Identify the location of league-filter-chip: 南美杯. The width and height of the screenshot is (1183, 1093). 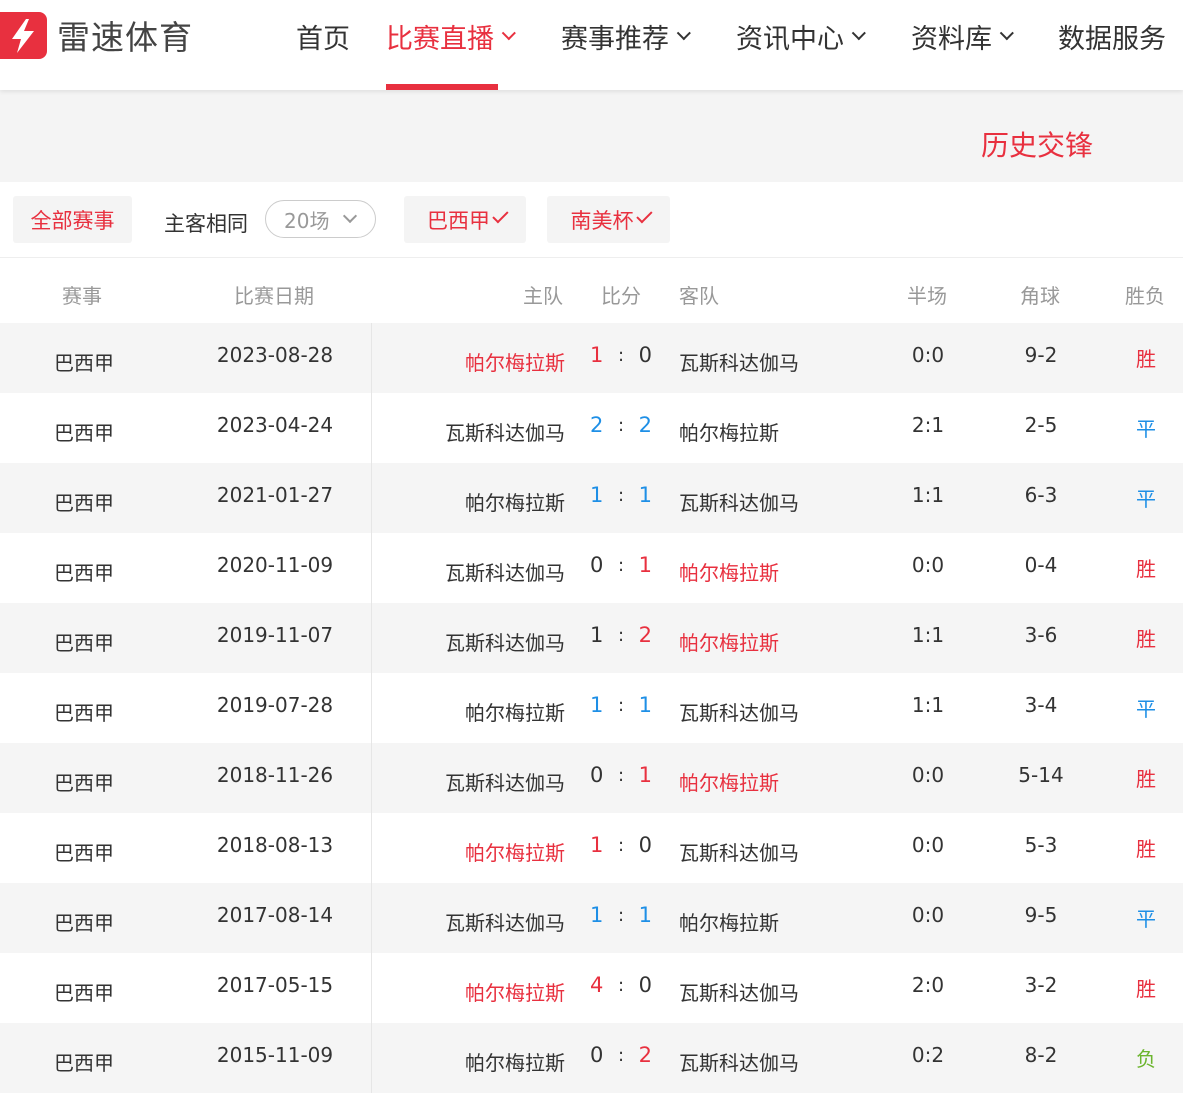
(608, 219).